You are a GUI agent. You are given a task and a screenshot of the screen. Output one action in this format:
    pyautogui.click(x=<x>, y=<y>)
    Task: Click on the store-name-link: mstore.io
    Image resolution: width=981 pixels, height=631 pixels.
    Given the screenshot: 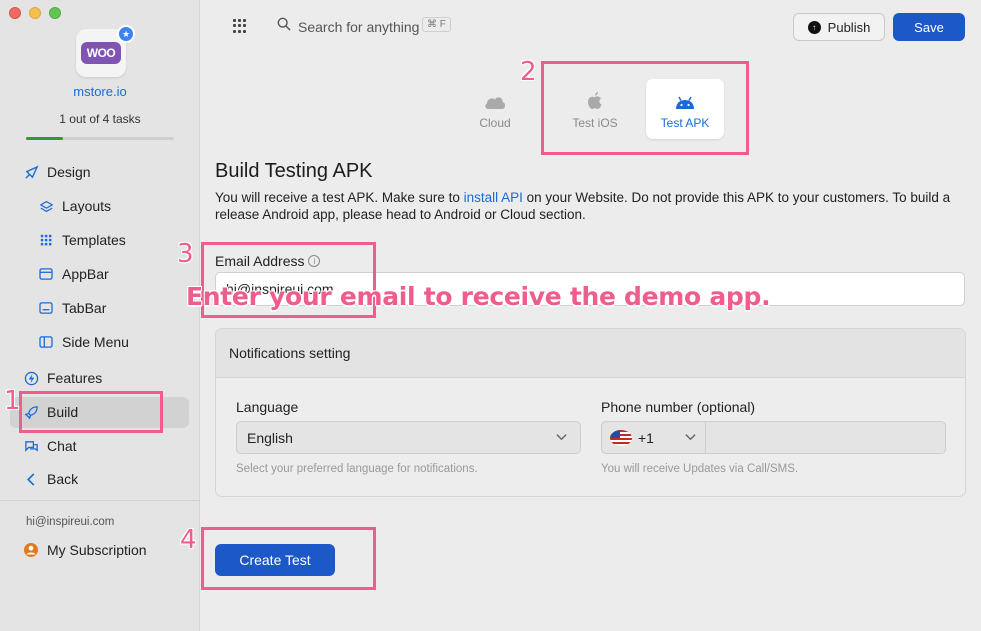 What is the action you would take?
    pyautogui.click(x=100, y=91)
    